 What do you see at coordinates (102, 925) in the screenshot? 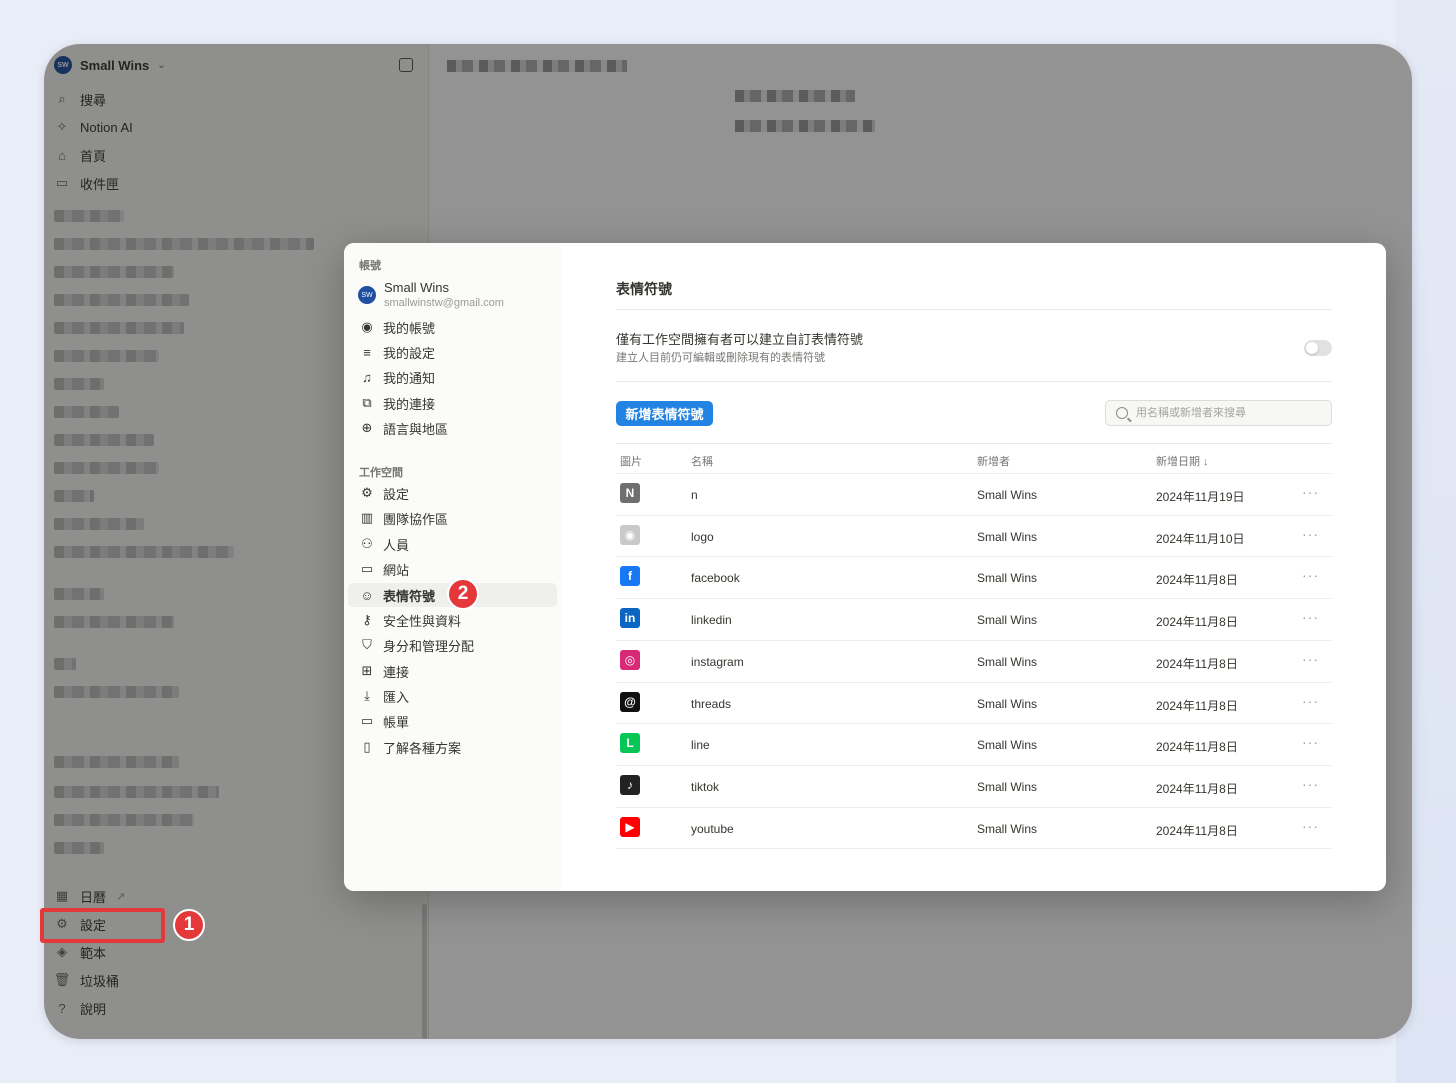
I see `annotation-highlight-settings` at bounding box center [102, 925].